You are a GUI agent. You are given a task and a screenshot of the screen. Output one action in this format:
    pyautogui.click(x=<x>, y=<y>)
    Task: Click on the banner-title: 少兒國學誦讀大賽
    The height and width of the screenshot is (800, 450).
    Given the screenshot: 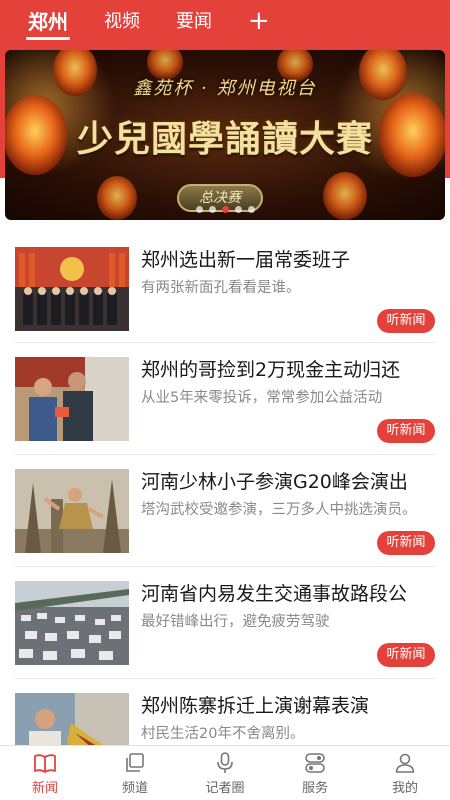 What is the action you would take?
    pyautogui.click(x=224, y=139)
    